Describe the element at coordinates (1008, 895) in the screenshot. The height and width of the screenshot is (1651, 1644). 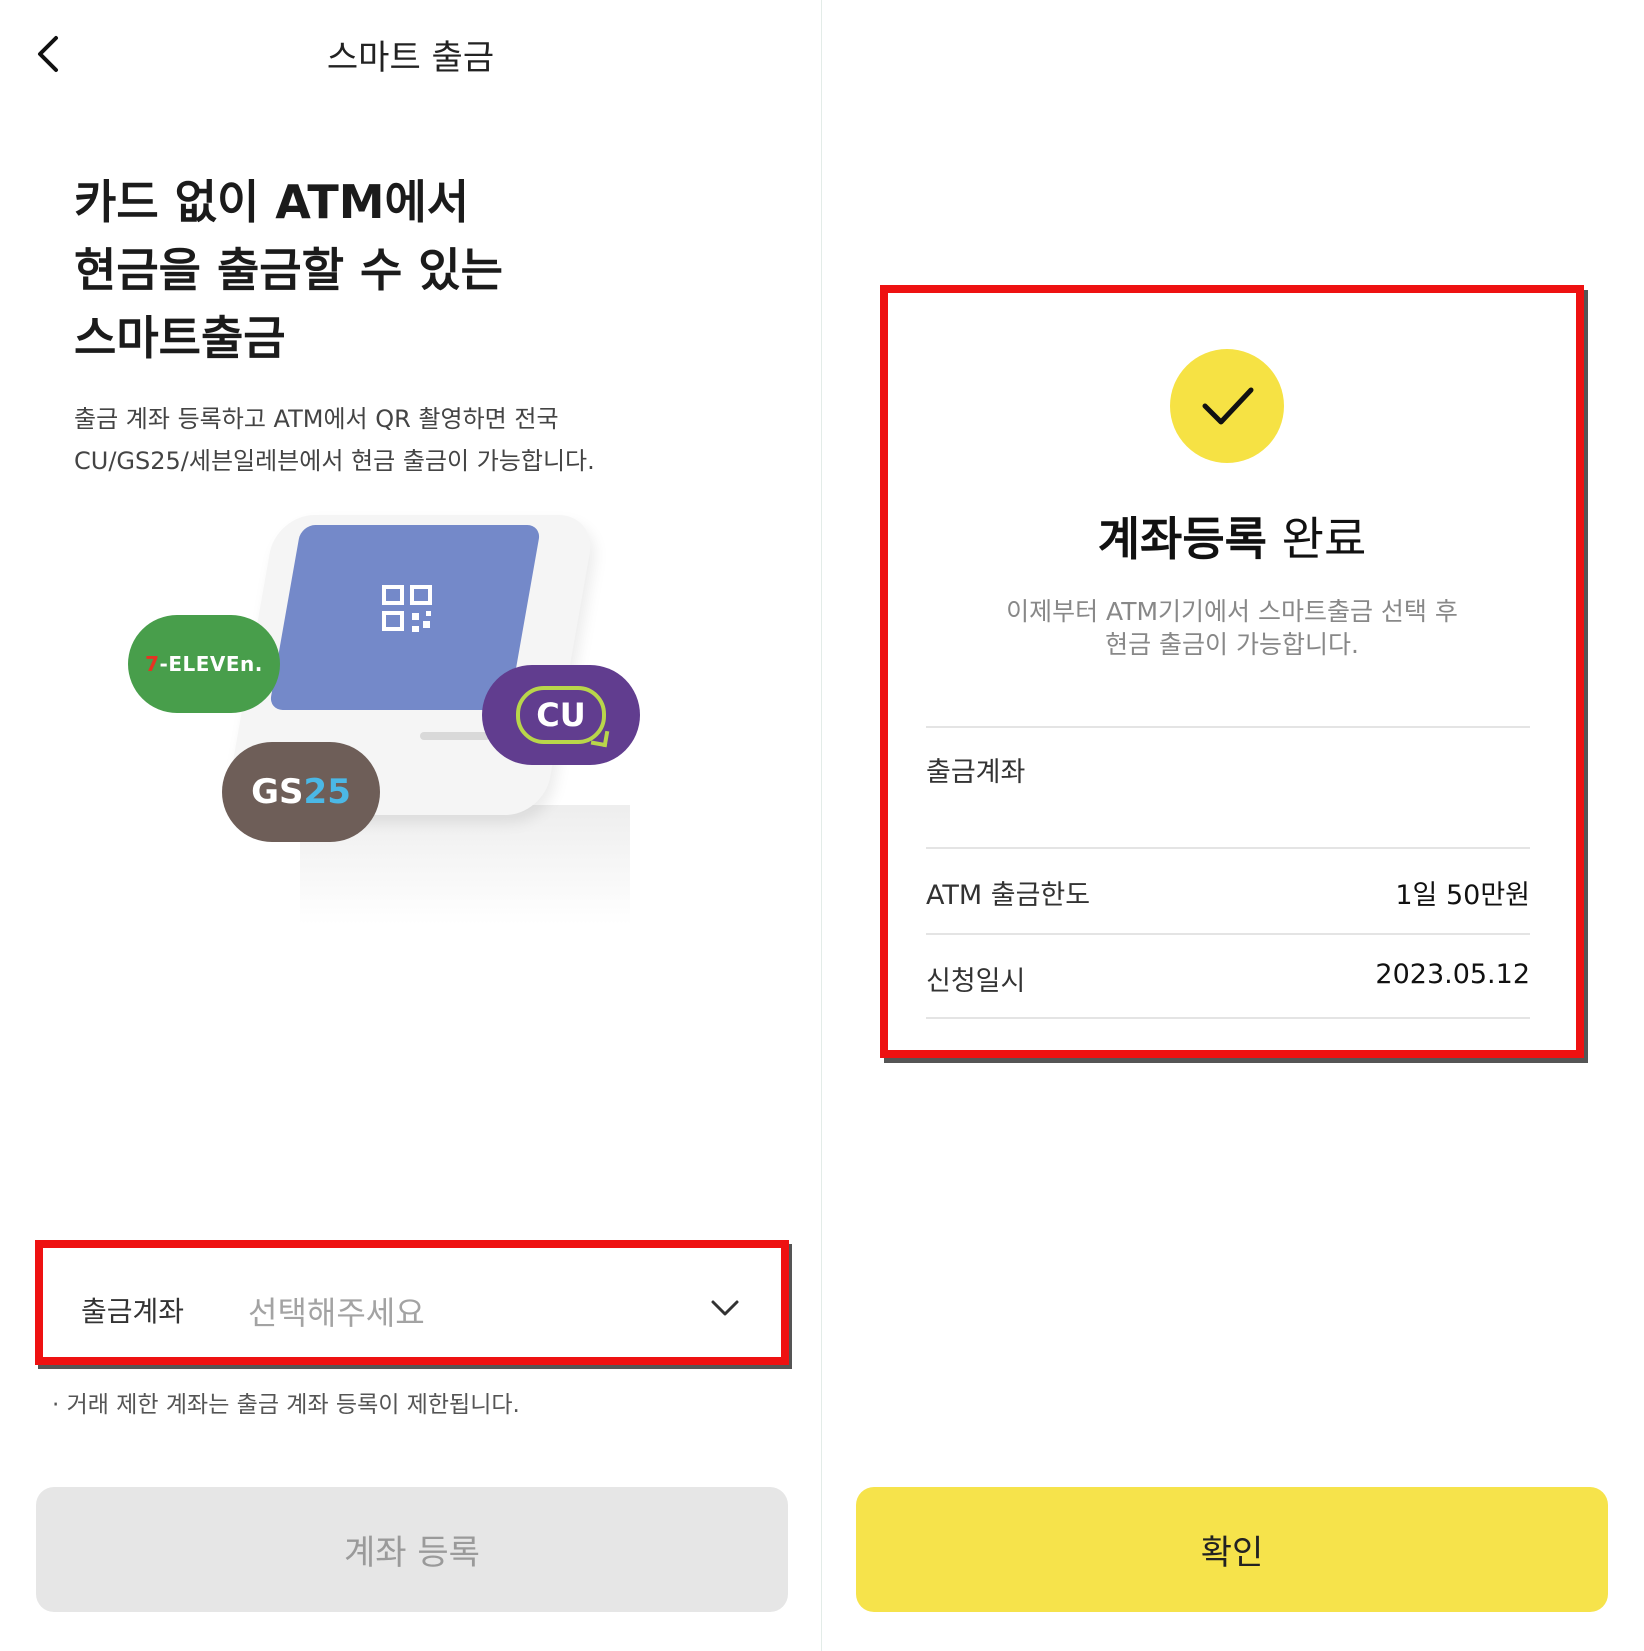
I see `info-label-limit: ATM 출금한도` at that location.